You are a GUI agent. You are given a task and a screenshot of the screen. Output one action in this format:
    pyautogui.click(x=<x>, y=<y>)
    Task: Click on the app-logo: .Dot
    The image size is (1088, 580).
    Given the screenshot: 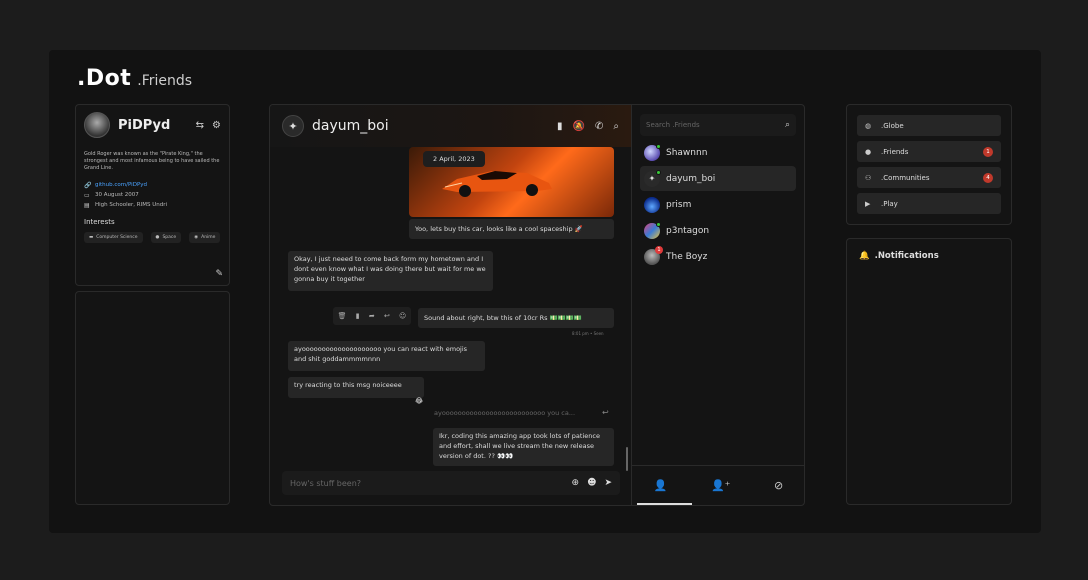 What is the action you would take?
    pyautogui.click(x=104, y=78)
    